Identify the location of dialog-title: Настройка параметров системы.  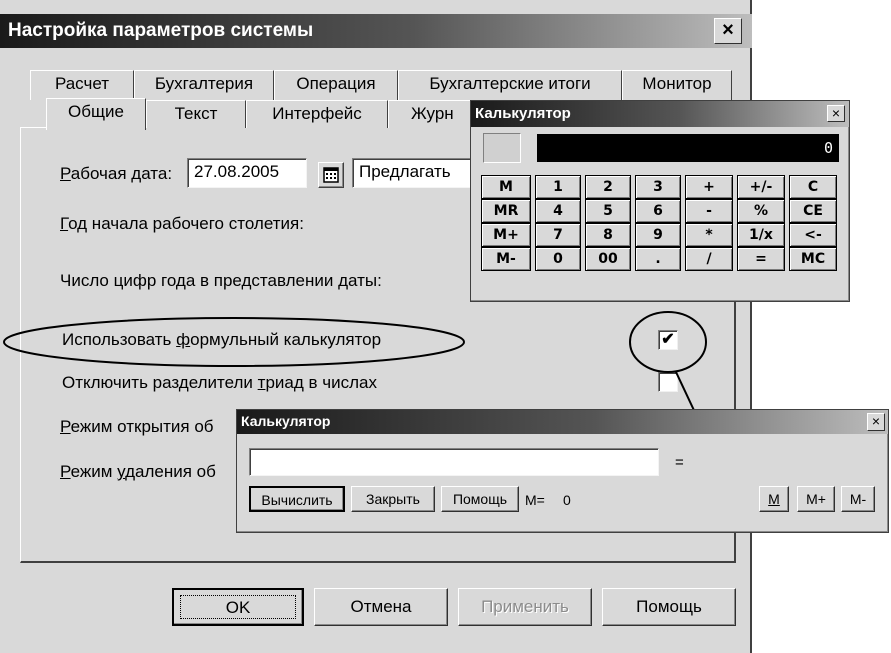
(161, 30).